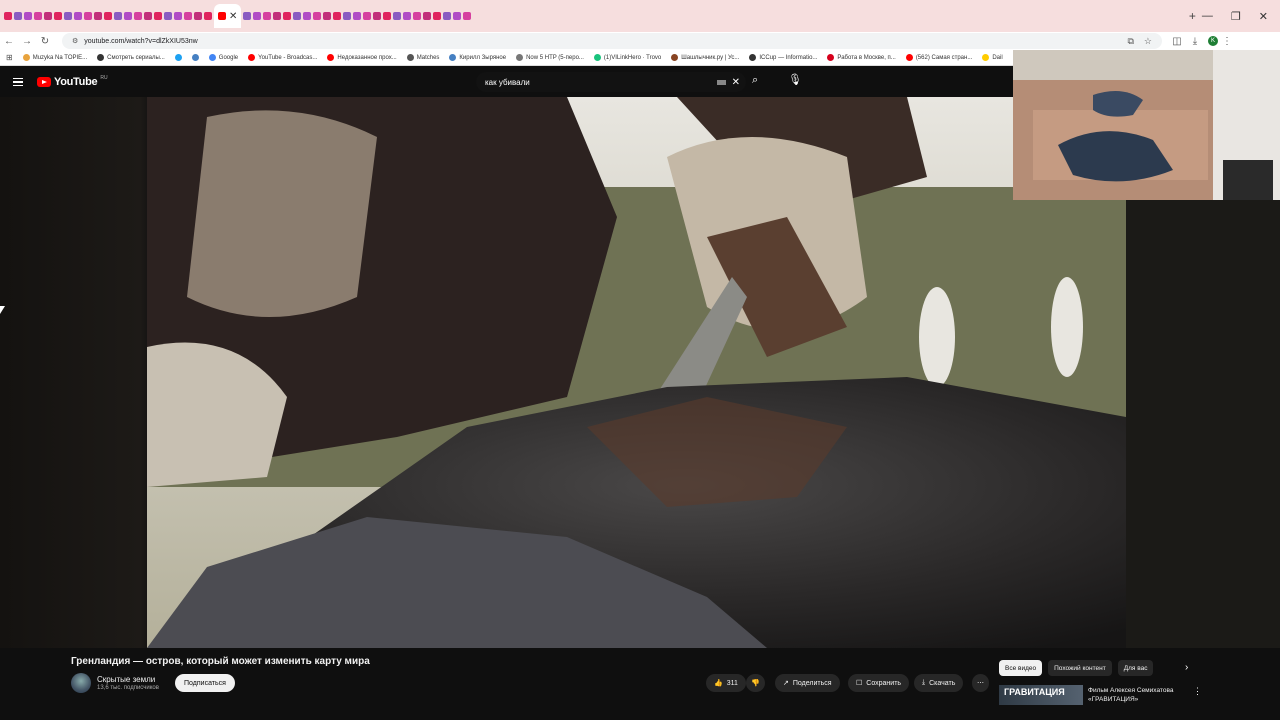 This screenshot has width=1280, height=720. Describe the element at coordinates (1227, 41) in the screenshot. I see `browser-menu-icon: ⋮` at that location.